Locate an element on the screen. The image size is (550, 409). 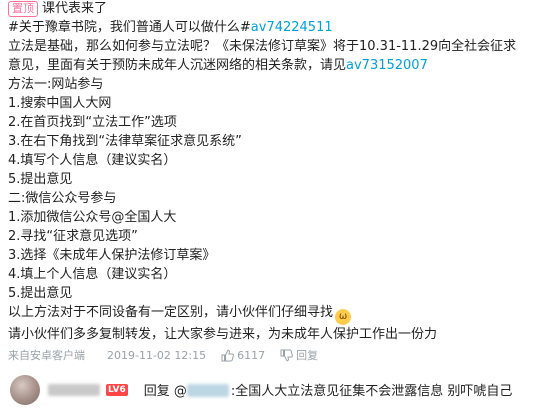
comment-meta: 来自安卓客户端 2019-11-02 12:15 6117 回复 is located at coordinates (163, 355).